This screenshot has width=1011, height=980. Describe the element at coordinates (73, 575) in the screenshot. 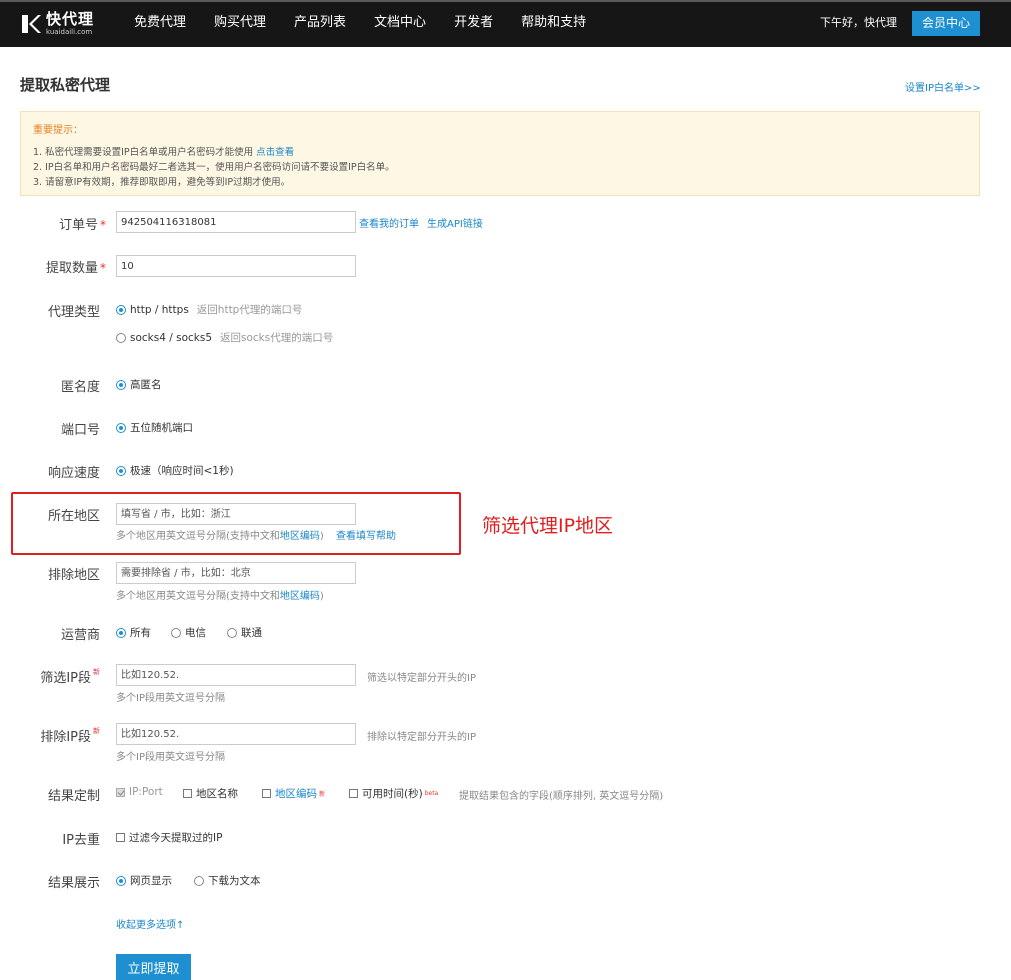

I see `exclude-region-label: 排除地区` at that location.